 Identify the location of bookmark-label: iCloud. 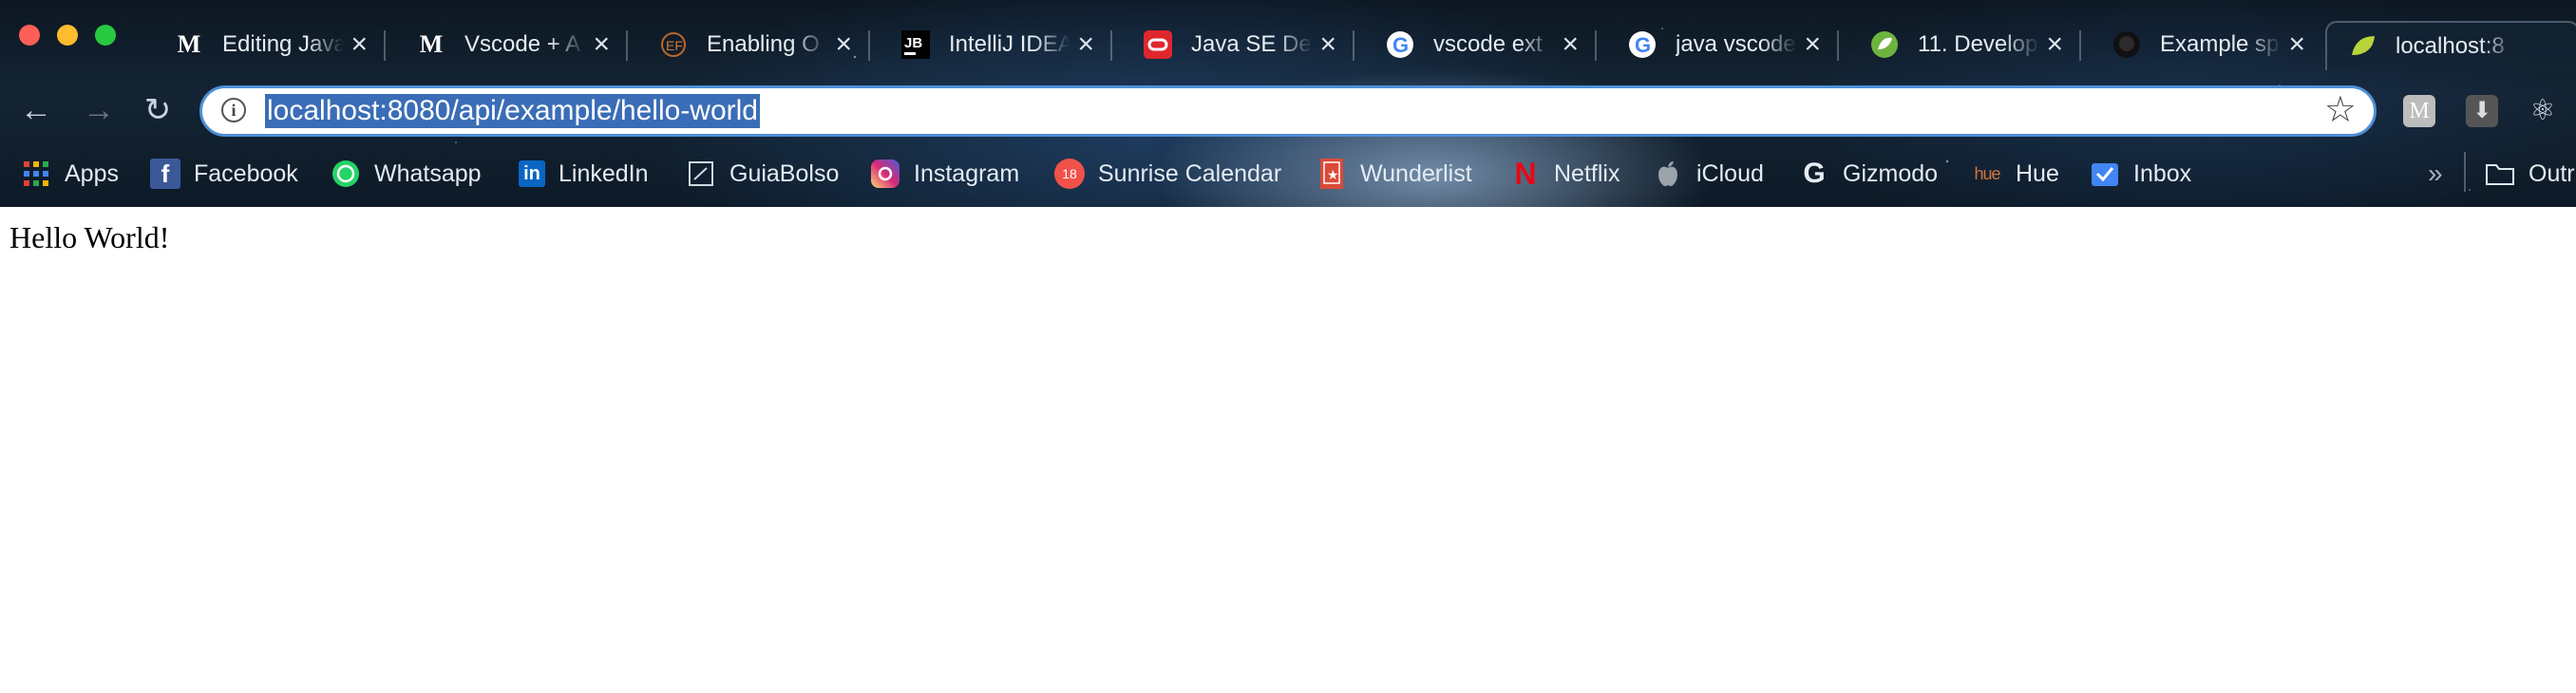
(1730, 173).